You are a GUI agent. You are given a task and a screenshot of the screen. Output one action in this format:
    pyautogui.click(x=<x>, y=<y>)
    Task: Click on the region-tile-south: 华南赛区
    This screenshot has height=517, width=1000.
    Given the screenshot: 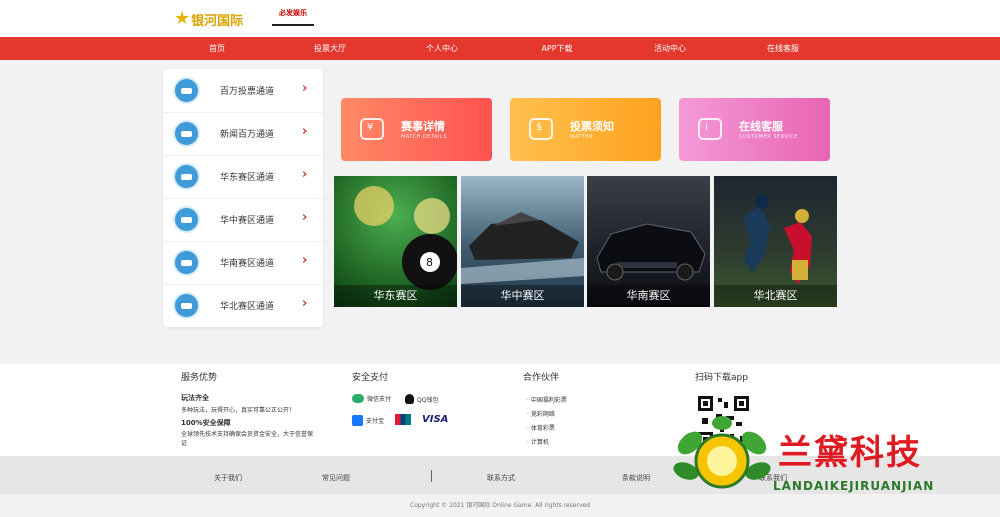 What is the action you would take?
    pyautogui.click(x=648, y=241)
    